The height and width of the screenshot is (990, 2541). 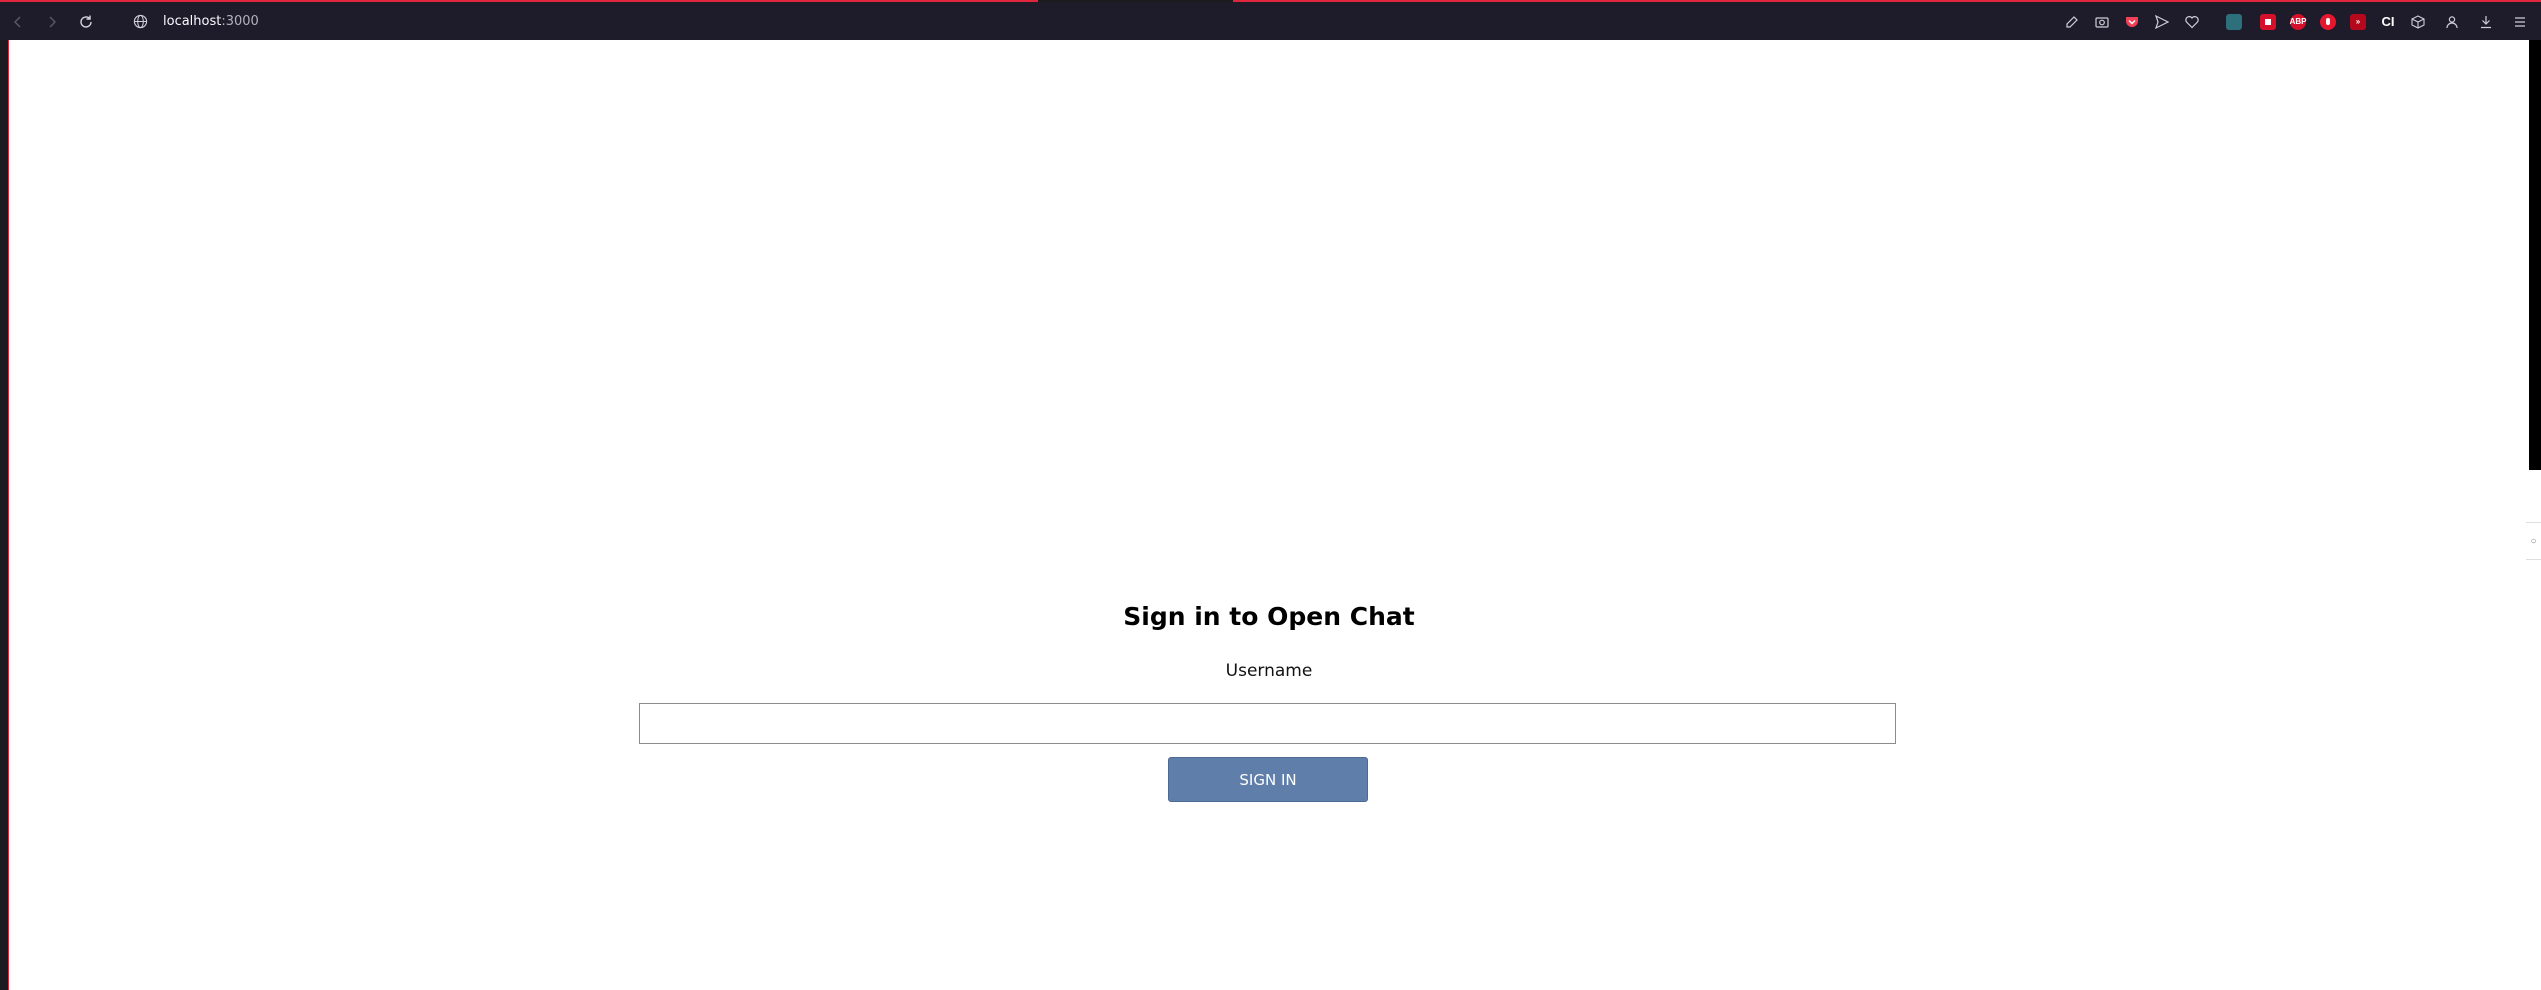 I want to click on pocket-icon, so click(x=2132, y=22).